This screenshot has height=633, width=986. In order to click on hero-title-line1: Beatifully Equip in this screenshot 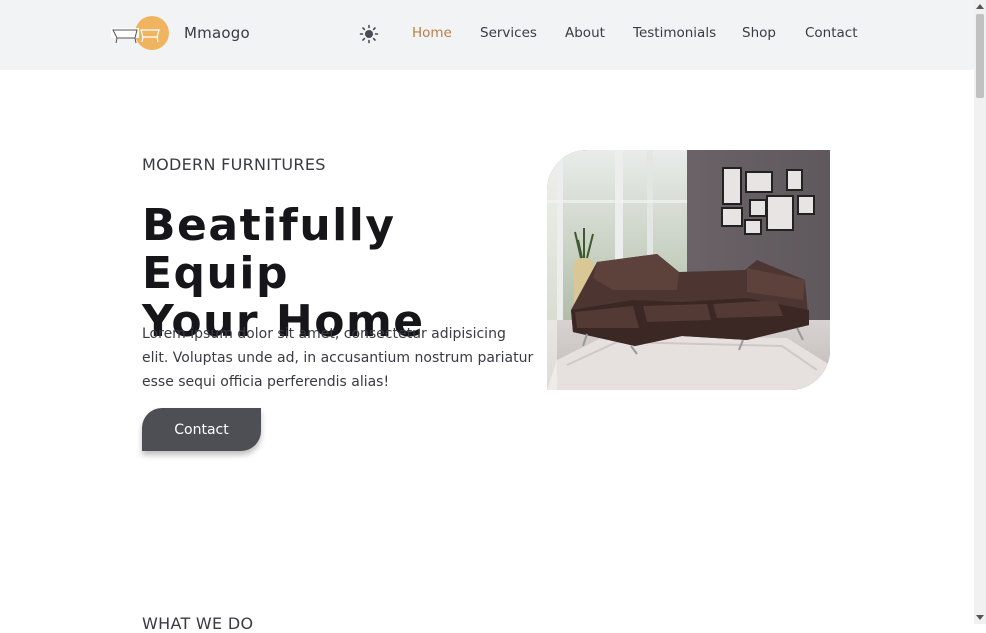, I will do `click(269, 249)`.